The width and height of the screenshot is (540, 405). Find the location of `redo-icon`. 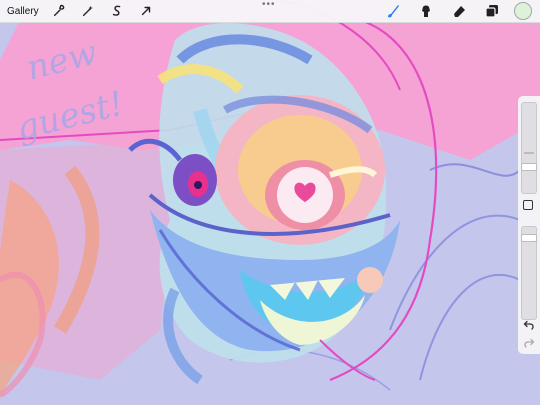

redo-icon is located at coordinates (529, 344).